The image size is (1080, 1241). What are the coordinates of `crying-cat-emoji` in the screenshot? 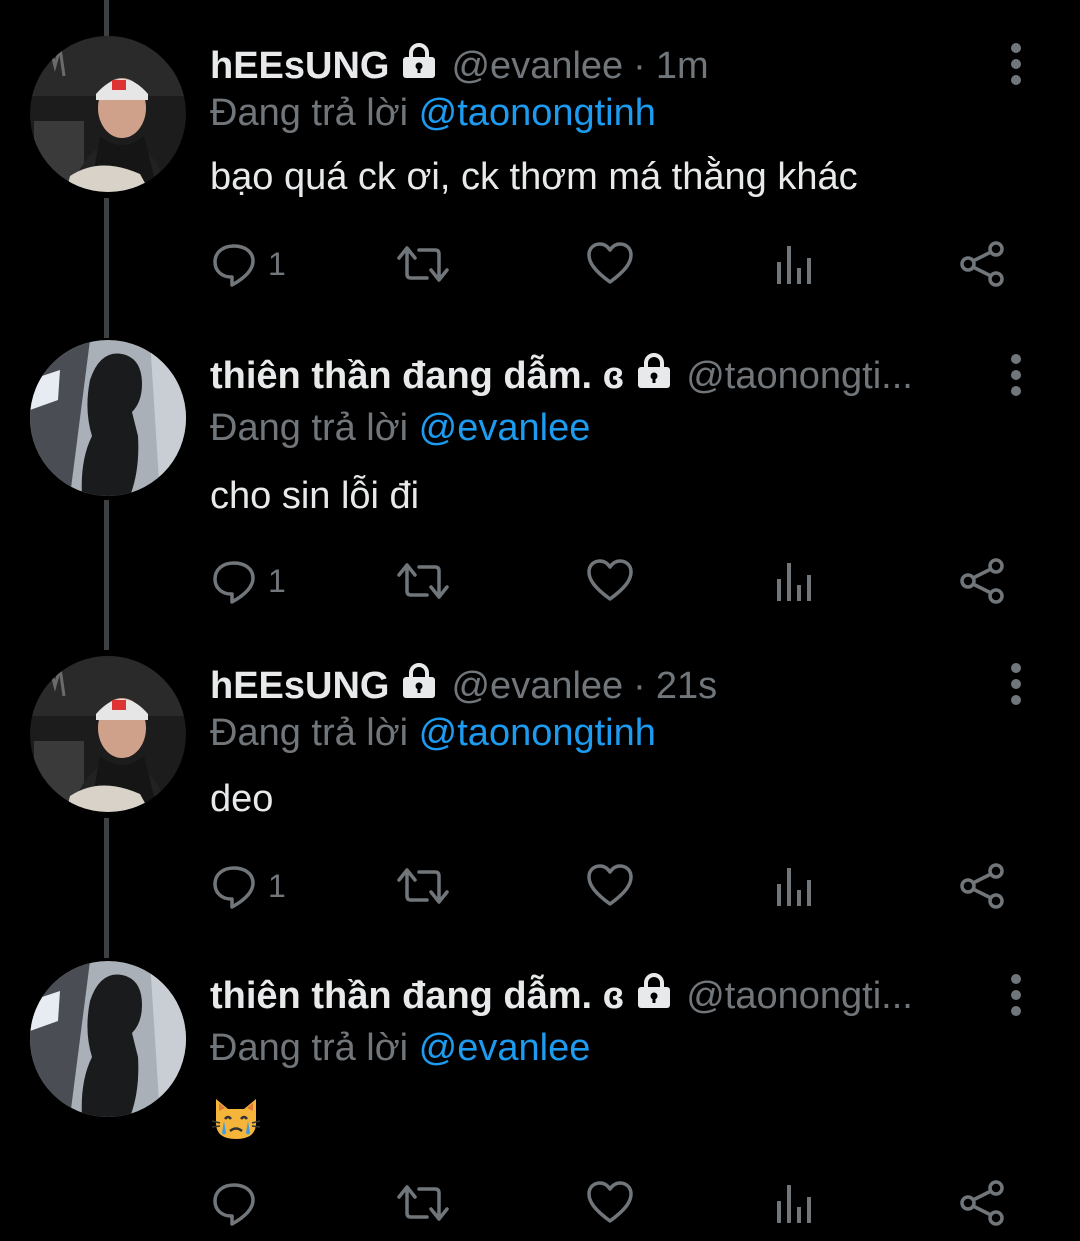 It's located at (236, 1119).